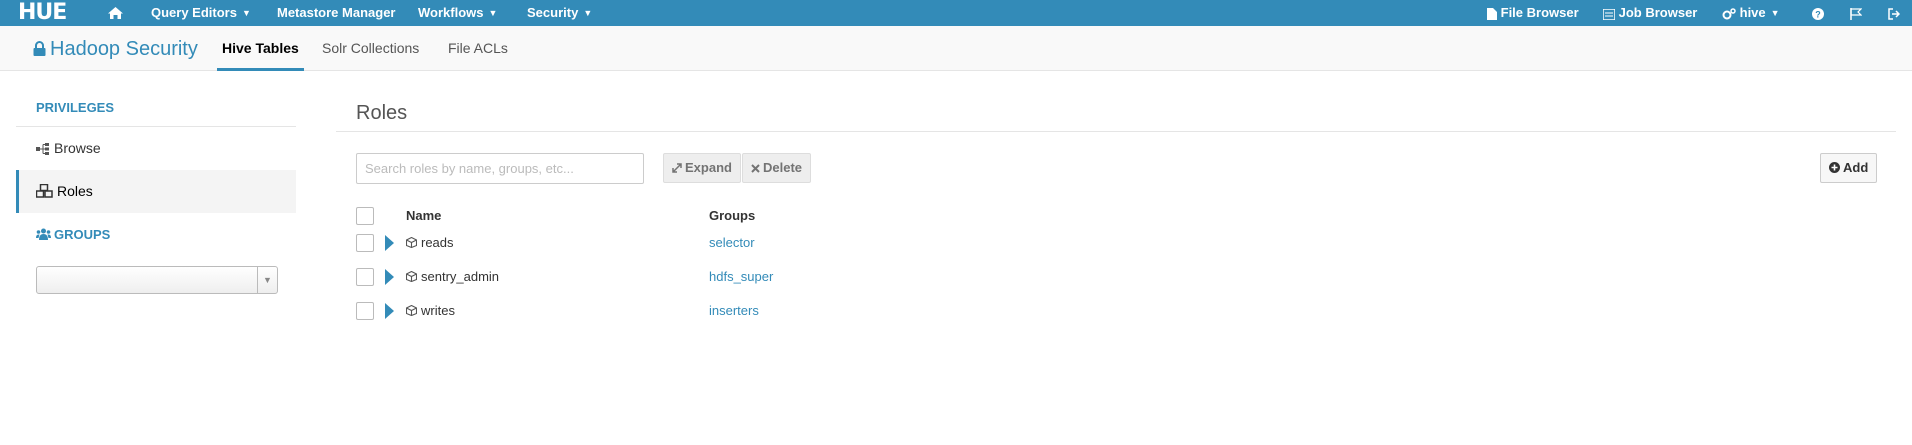  I want to click on file-browser-label: File Browser, so click(1539, 12).